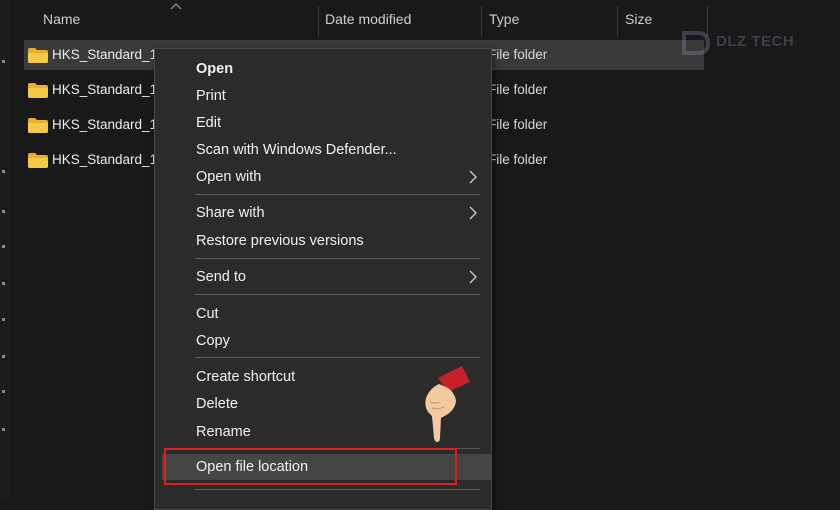 The width and height of the screenshot is (840, 510). I want to click on menu-item-restore-versions: Restore previous versions, so click(323, 241).